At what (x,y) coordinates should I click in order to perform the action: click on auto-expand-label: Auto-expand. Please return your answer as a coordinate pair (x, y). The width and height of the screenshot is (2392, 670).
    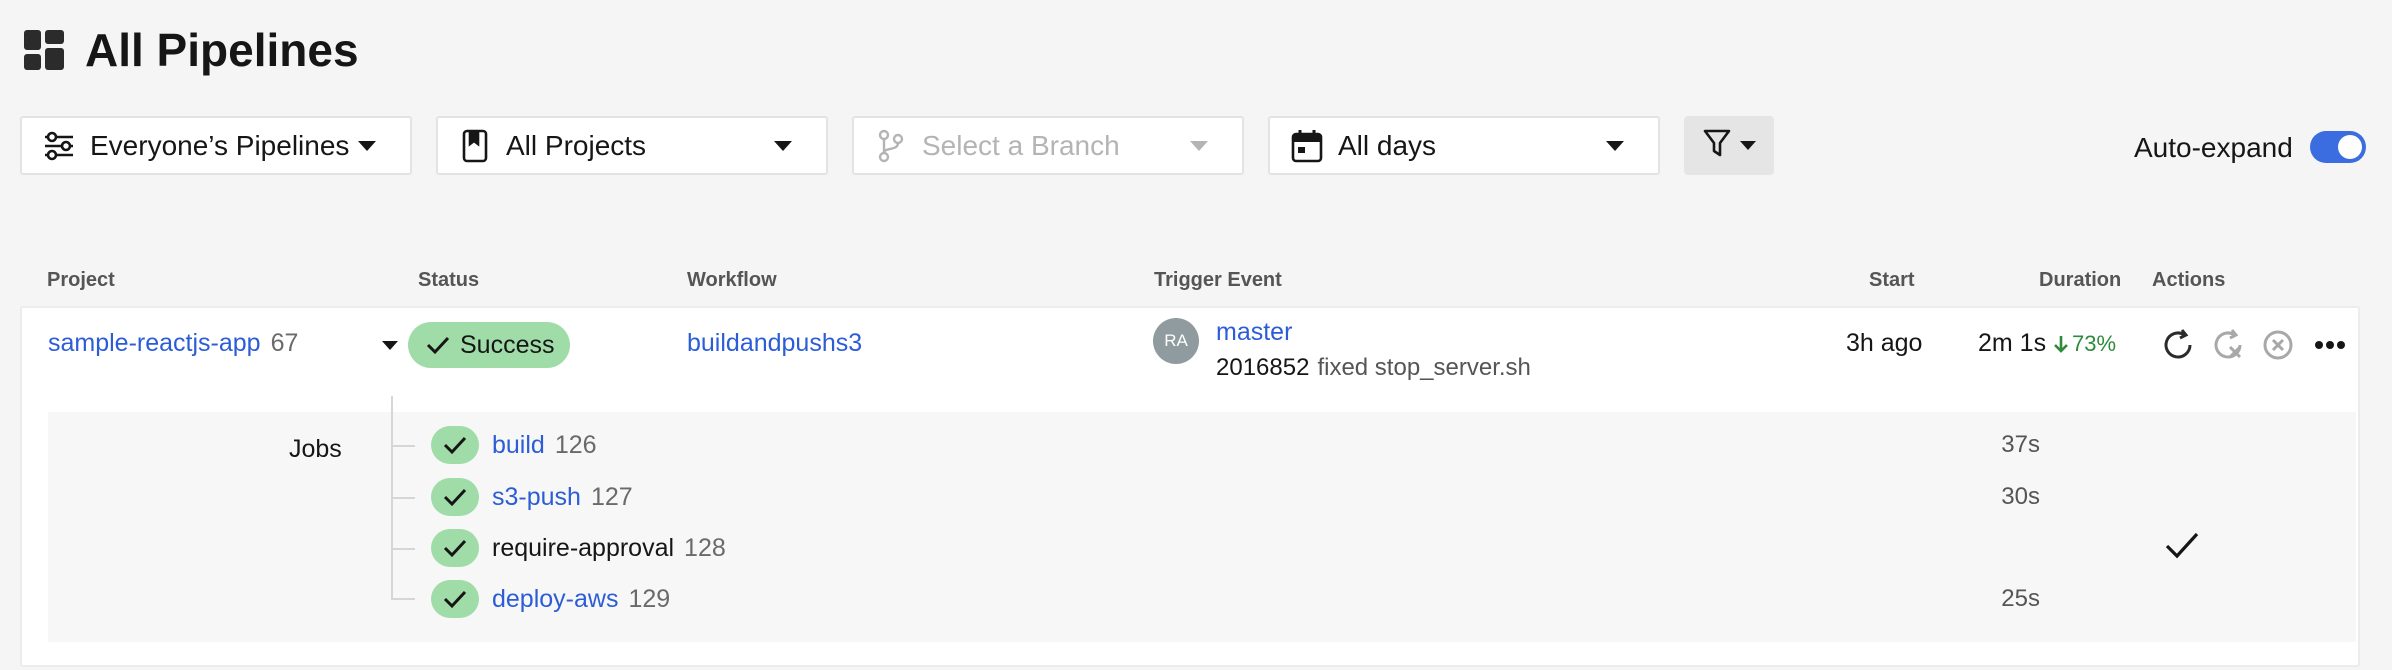
    Looking at the image, I should click on (2213, 147).